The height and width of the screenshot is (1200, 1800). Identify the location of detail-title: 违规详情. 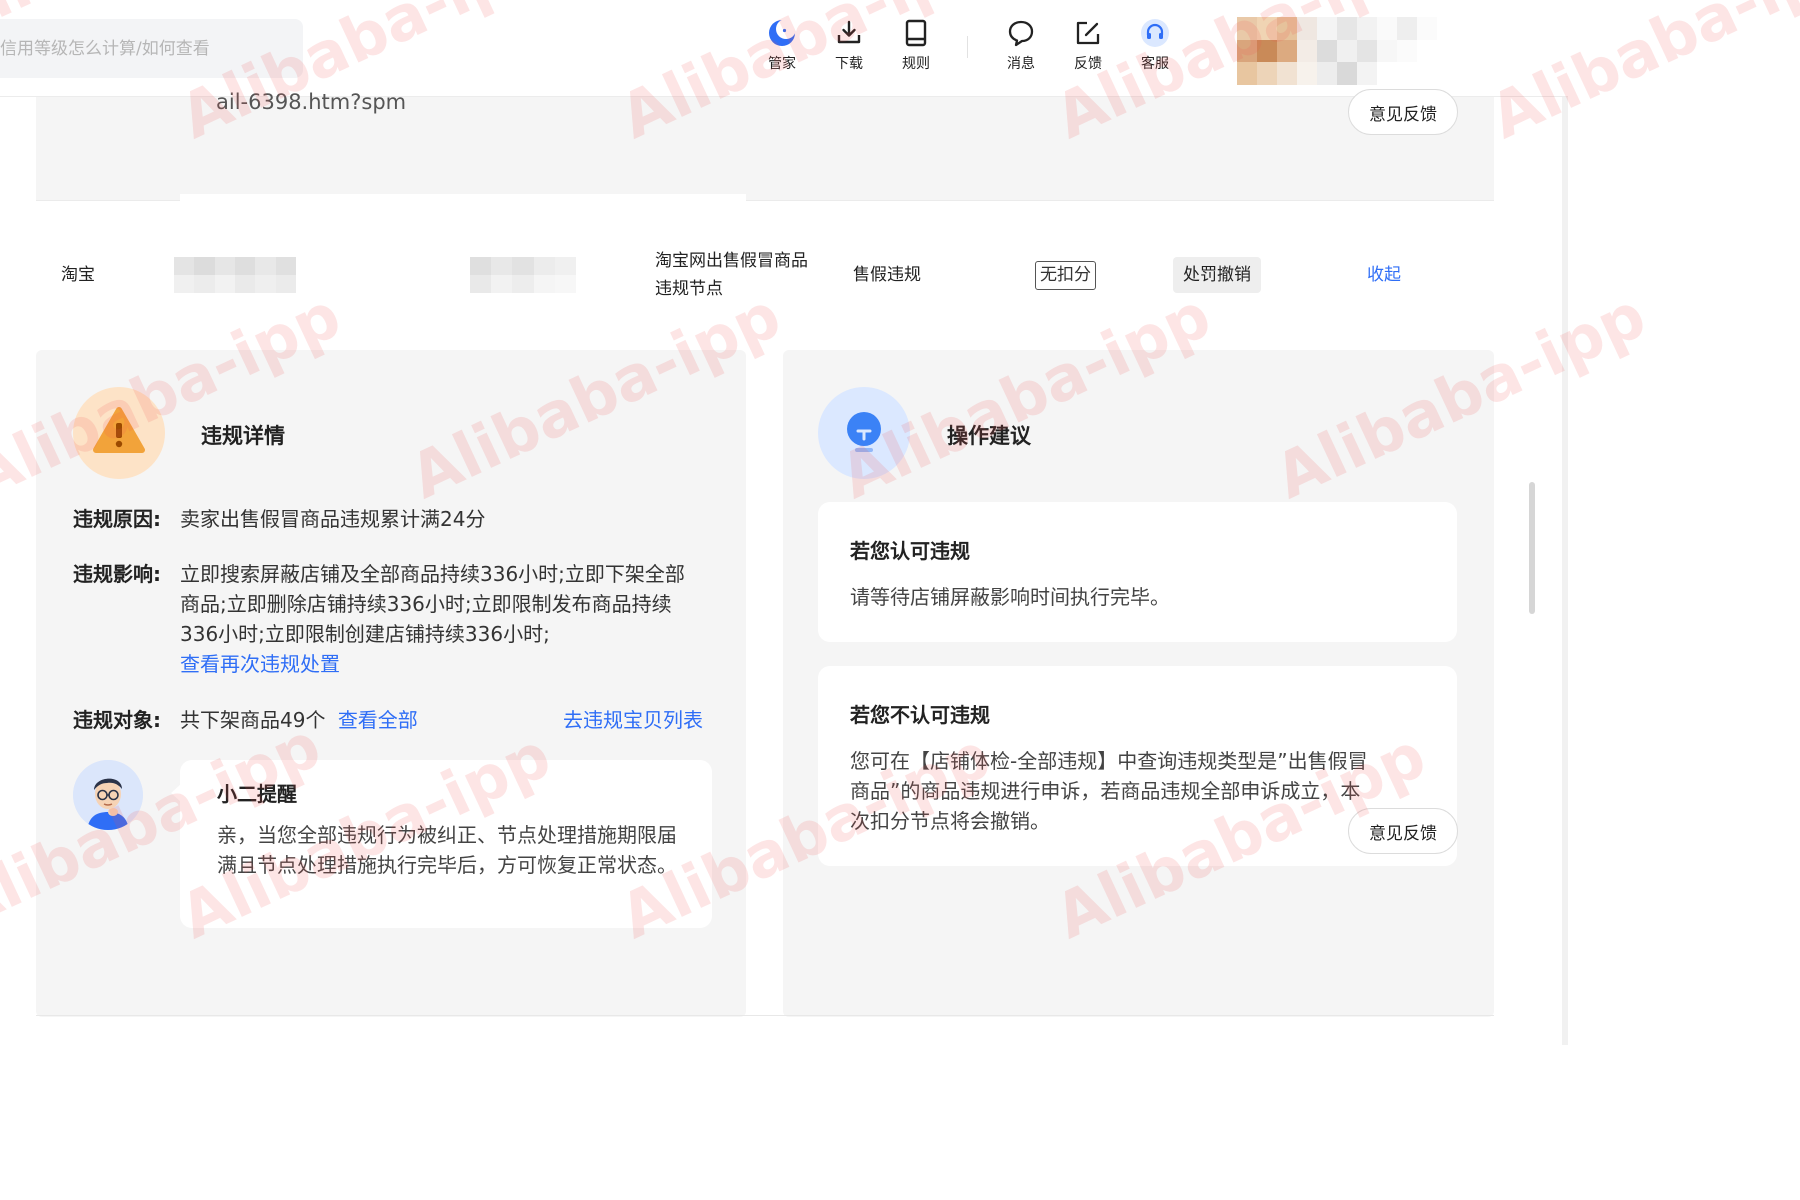
(243, 436).